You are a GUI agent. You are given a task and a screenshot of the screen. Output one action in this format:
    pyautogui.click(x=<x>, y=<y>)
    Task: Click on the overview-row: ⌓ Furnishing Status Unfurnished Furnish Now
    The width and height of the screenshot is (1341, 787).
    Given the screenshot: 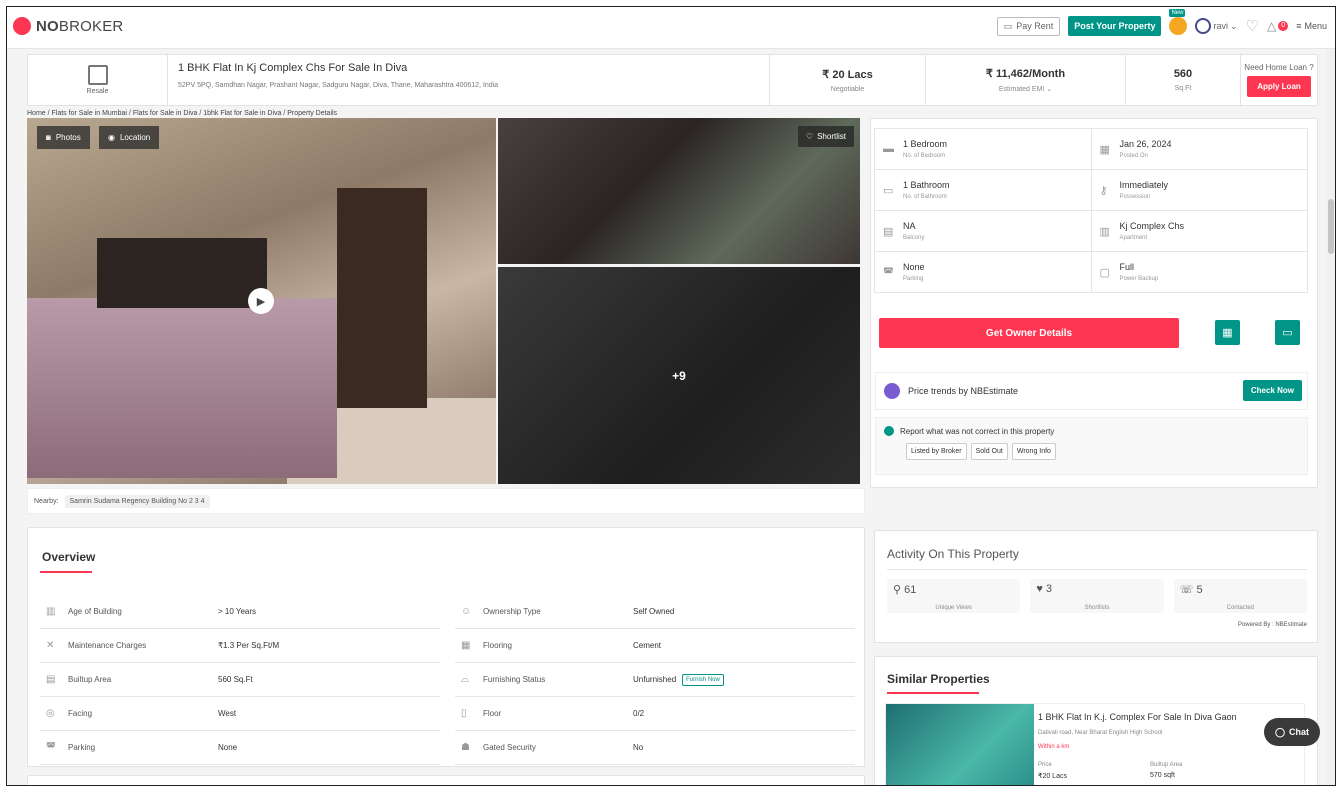 What is the action you would take?
    pyautogui.click(x=655, y=680)
    